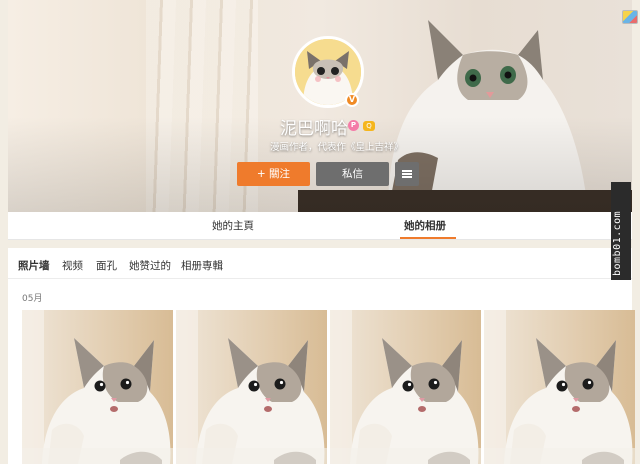 The height and width of the screenshot is (464, 640). I want to click on profile-tabs: 她的主頁 她的相册, so click(320, 226).